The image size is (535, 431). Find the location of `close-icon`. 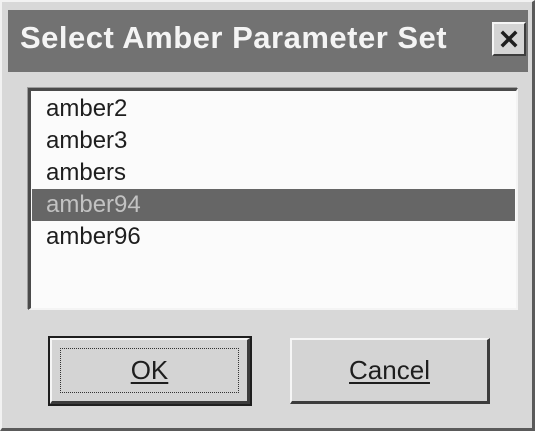

close-icon is located at coordinates (509, 39).